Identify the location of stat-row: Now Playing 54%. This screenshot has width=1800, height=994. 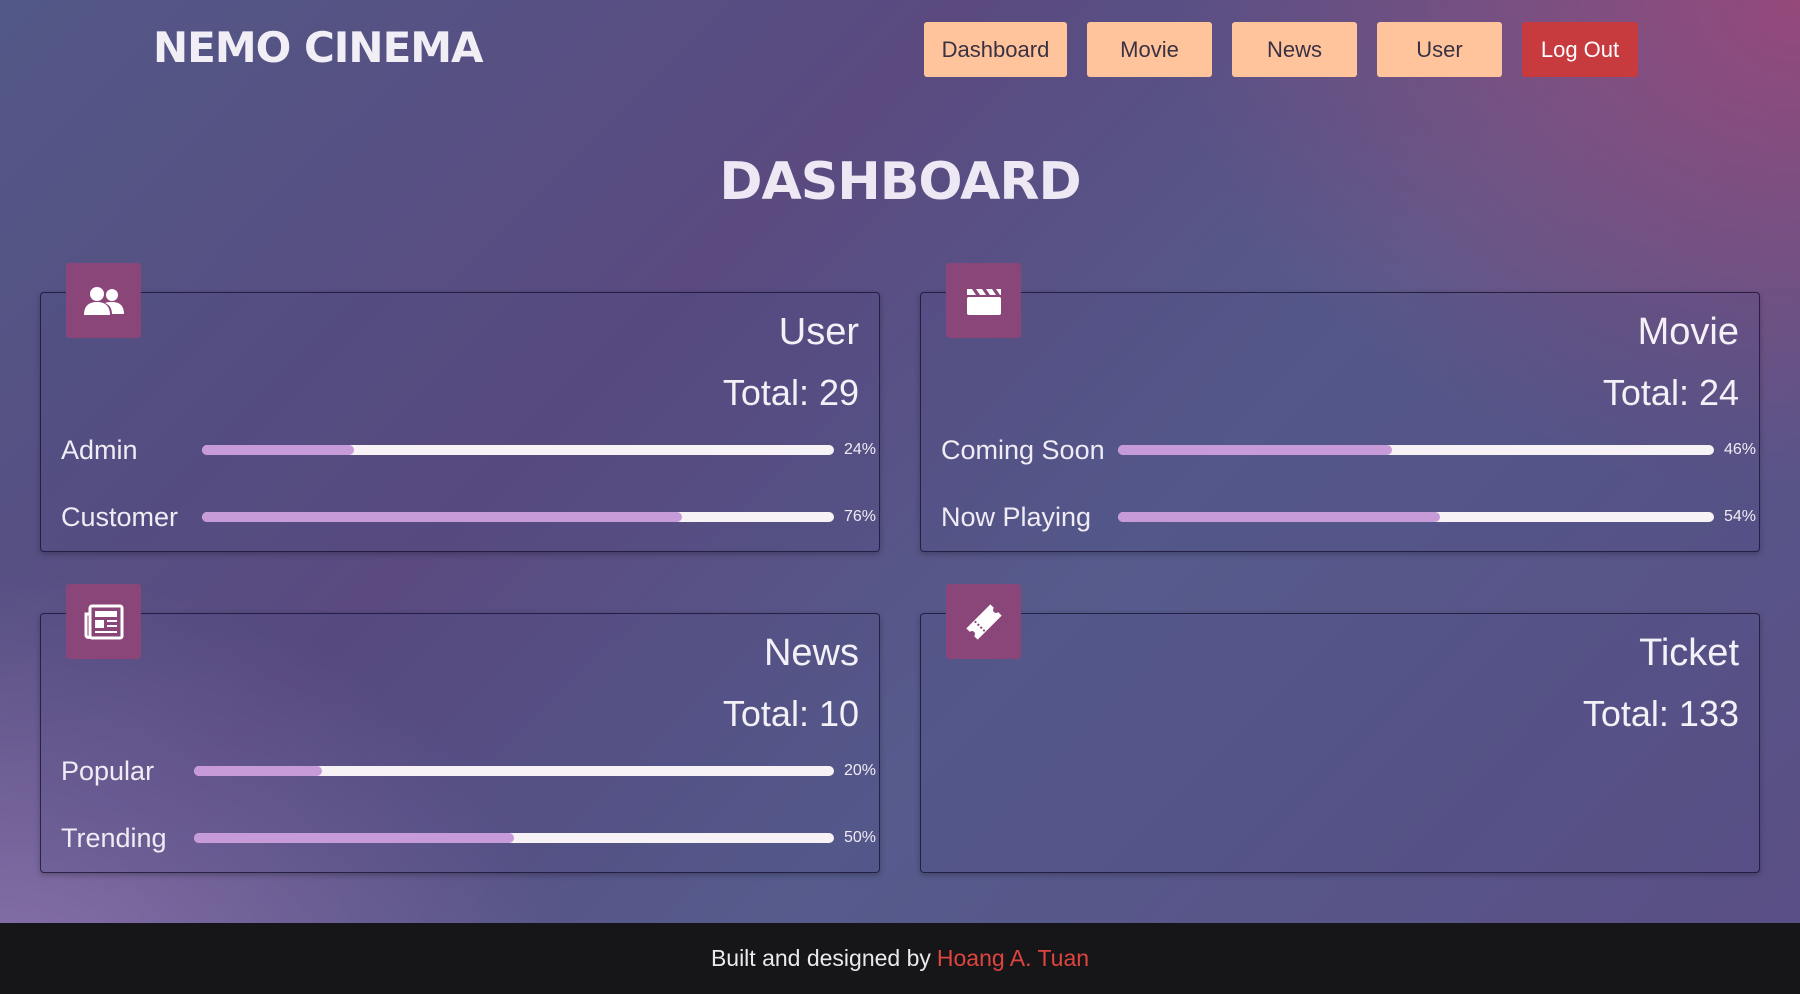
(1350, 517).